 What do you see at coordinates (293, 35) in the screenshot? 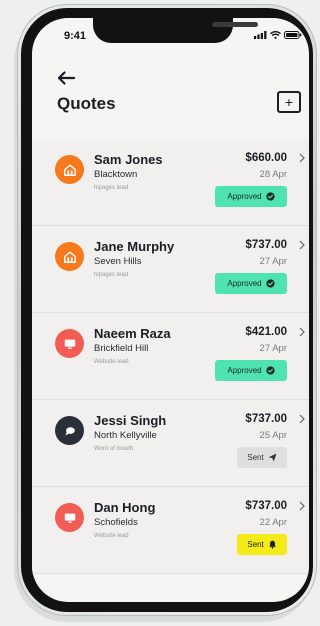
I see `battery-icon` at bounding box center [293, 35].